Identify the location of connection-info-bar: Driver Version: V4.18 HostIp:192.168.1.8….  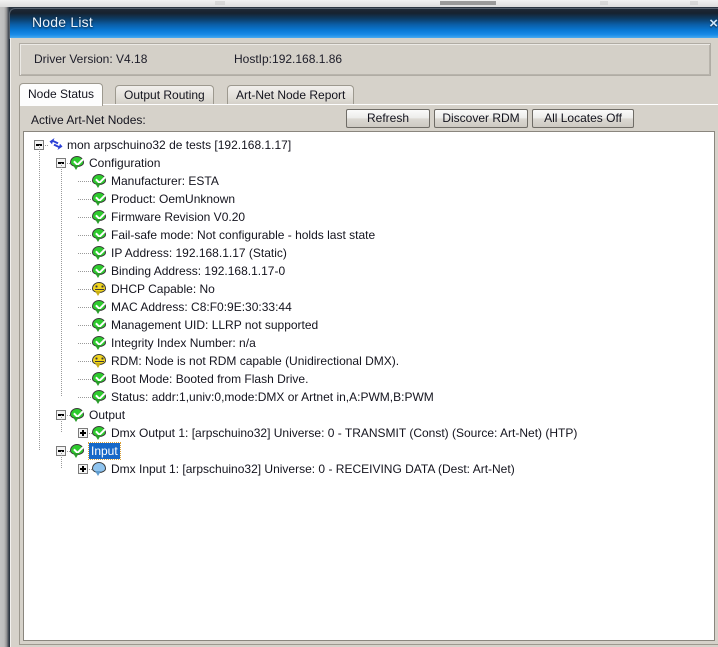
(365, 59).